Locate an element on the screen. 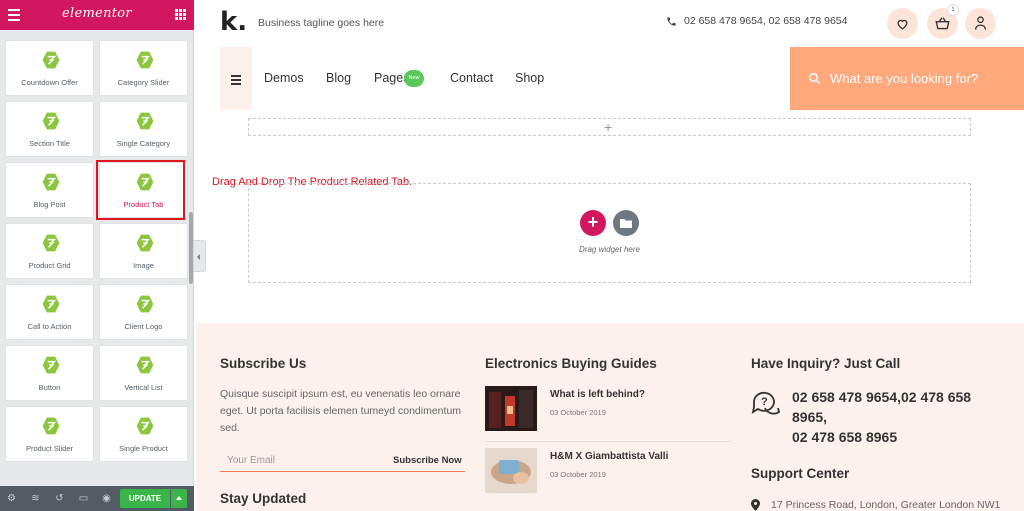 Image resolution: width=1024 pixels, height=511 pixels. subscribe-now-button: Subscribe Now is located at coordinates (427, 460).